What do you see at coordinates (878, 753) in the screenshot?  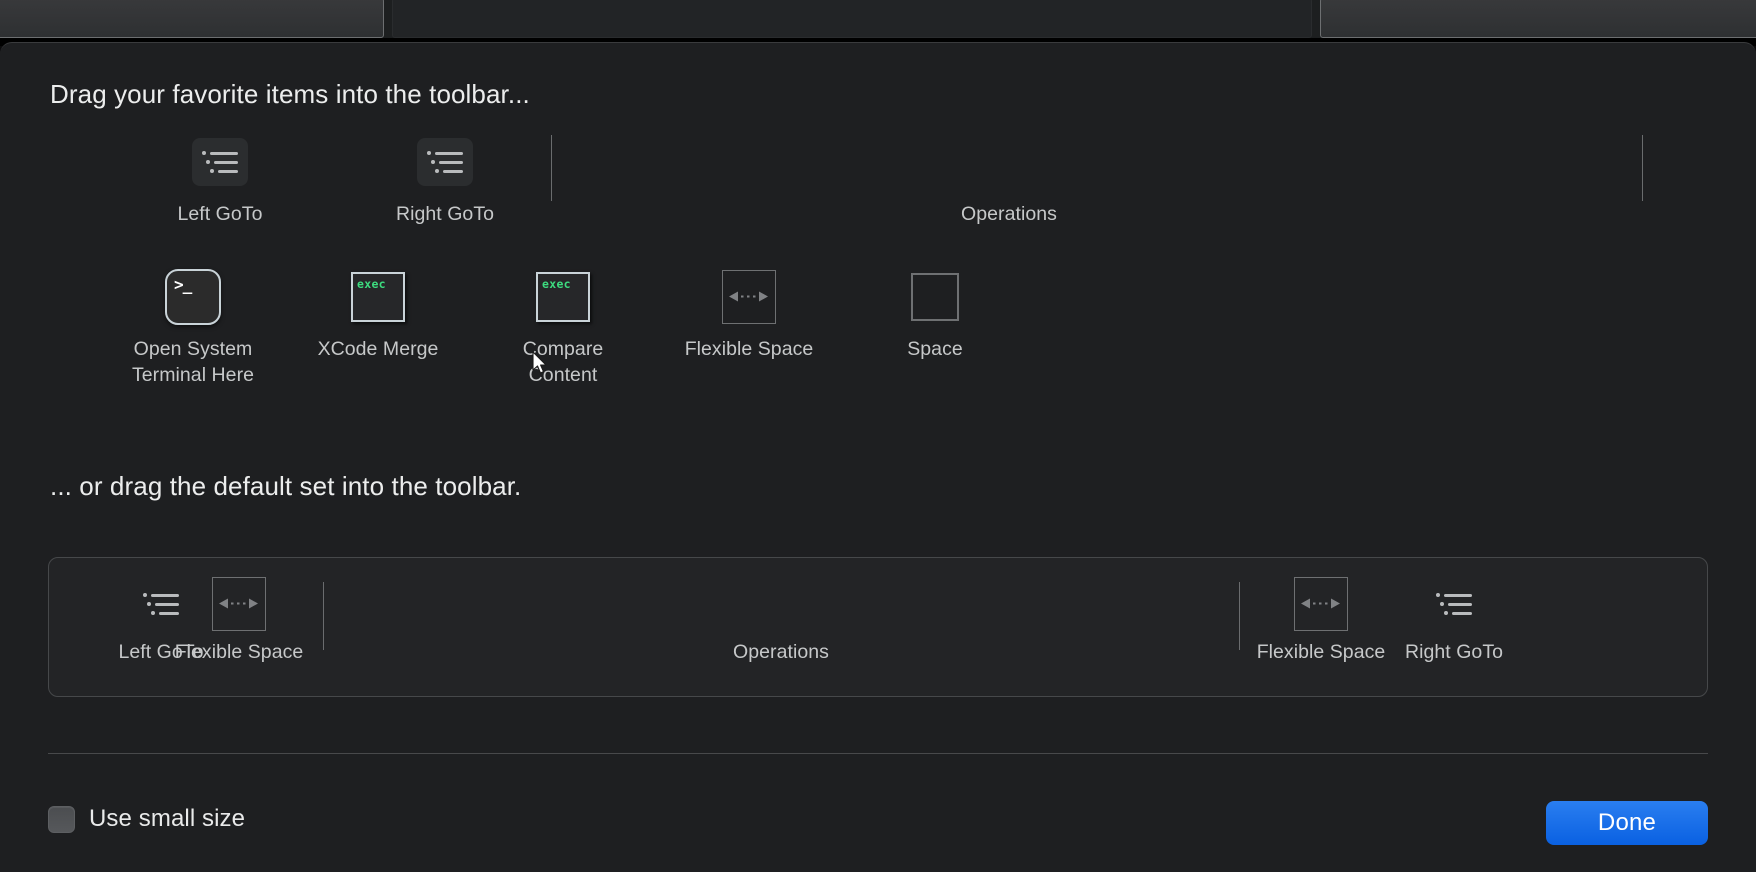 I see `footer-divider` at bounding box center [878, 753].